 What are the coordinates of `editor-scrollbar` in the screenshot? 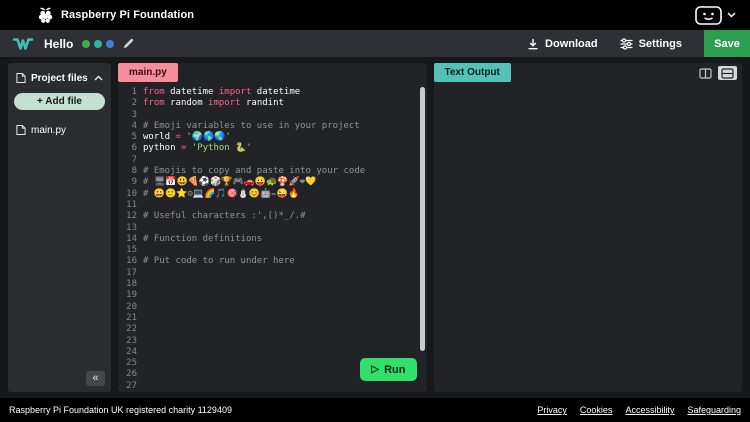 It's located at (422, 219).